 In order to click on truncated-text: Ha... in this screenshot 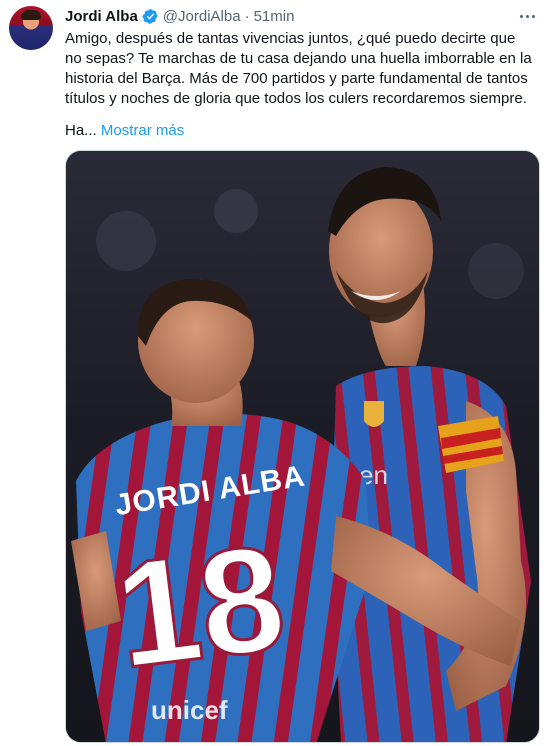, I will do `click(81, 130)`.